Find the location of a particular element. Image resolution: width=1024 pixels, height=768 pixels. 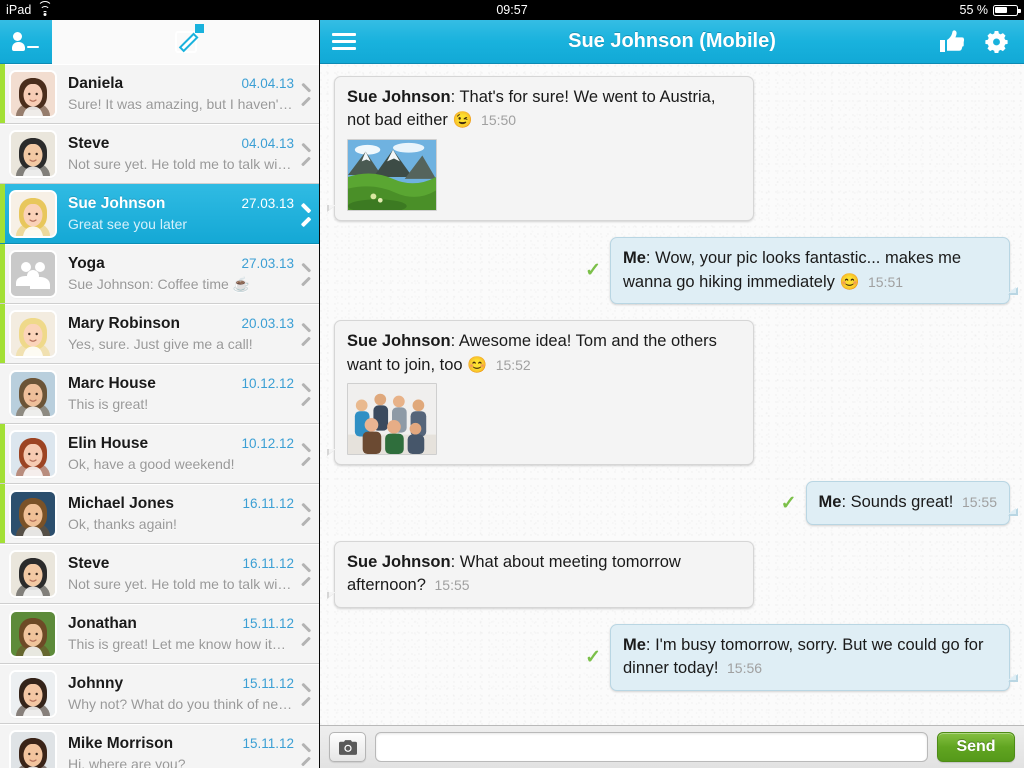

message-time: 15:50 is located at coordinates (499, 120).